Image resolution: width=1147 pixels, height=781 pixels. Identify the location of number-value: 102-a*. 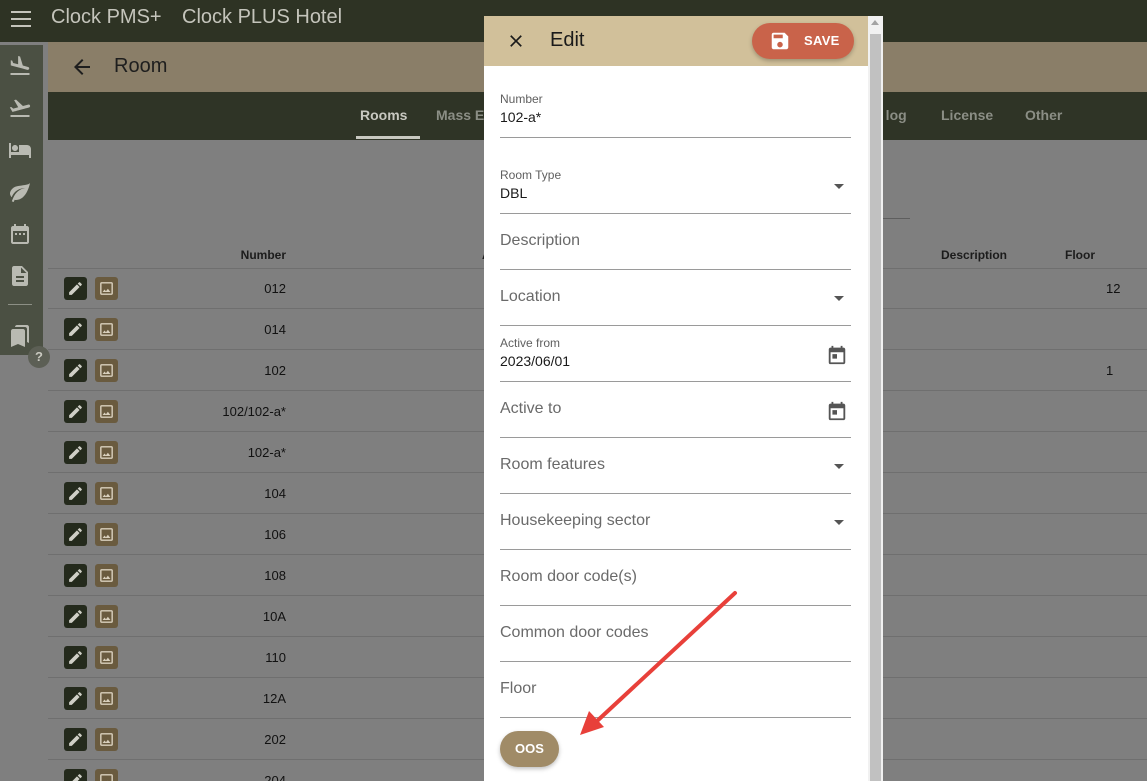
(521, 117).